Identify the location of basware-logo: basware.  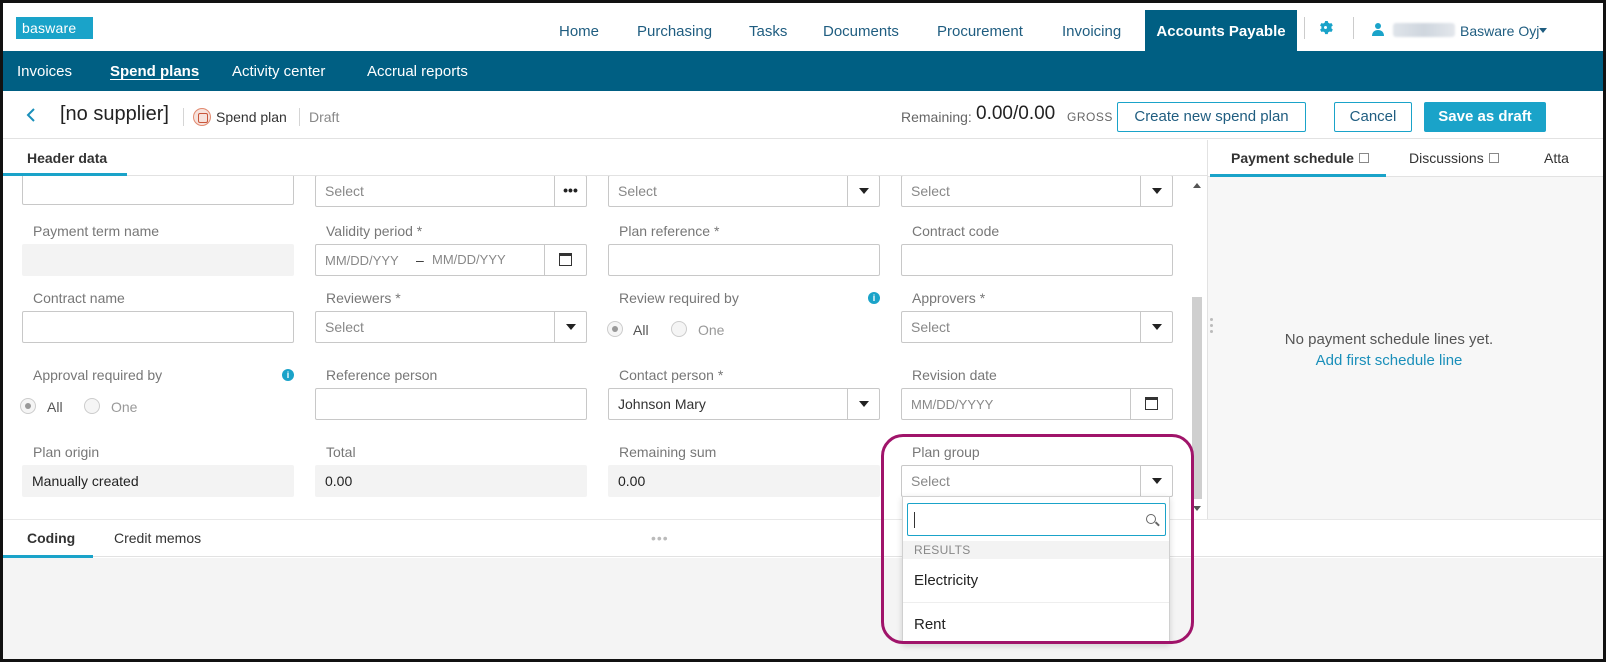
(54, 28).